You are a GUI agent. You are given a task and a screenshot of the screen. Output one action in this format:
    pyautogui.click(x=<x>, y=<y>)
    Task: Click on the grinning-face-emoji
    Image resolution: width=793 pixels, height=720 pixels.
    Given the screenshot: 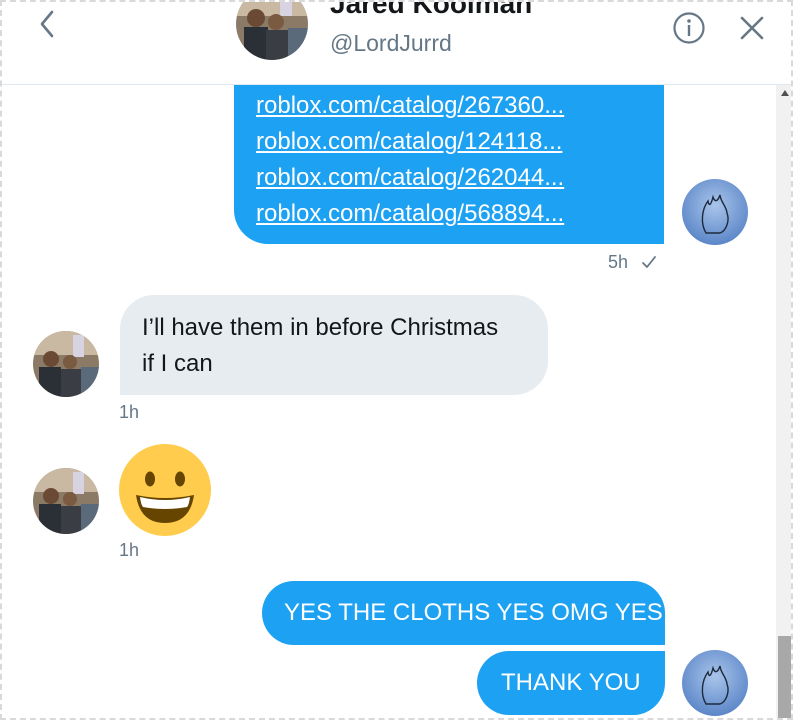 What is the action you would take?
    pyautogui.click(x=165, y=490)
    